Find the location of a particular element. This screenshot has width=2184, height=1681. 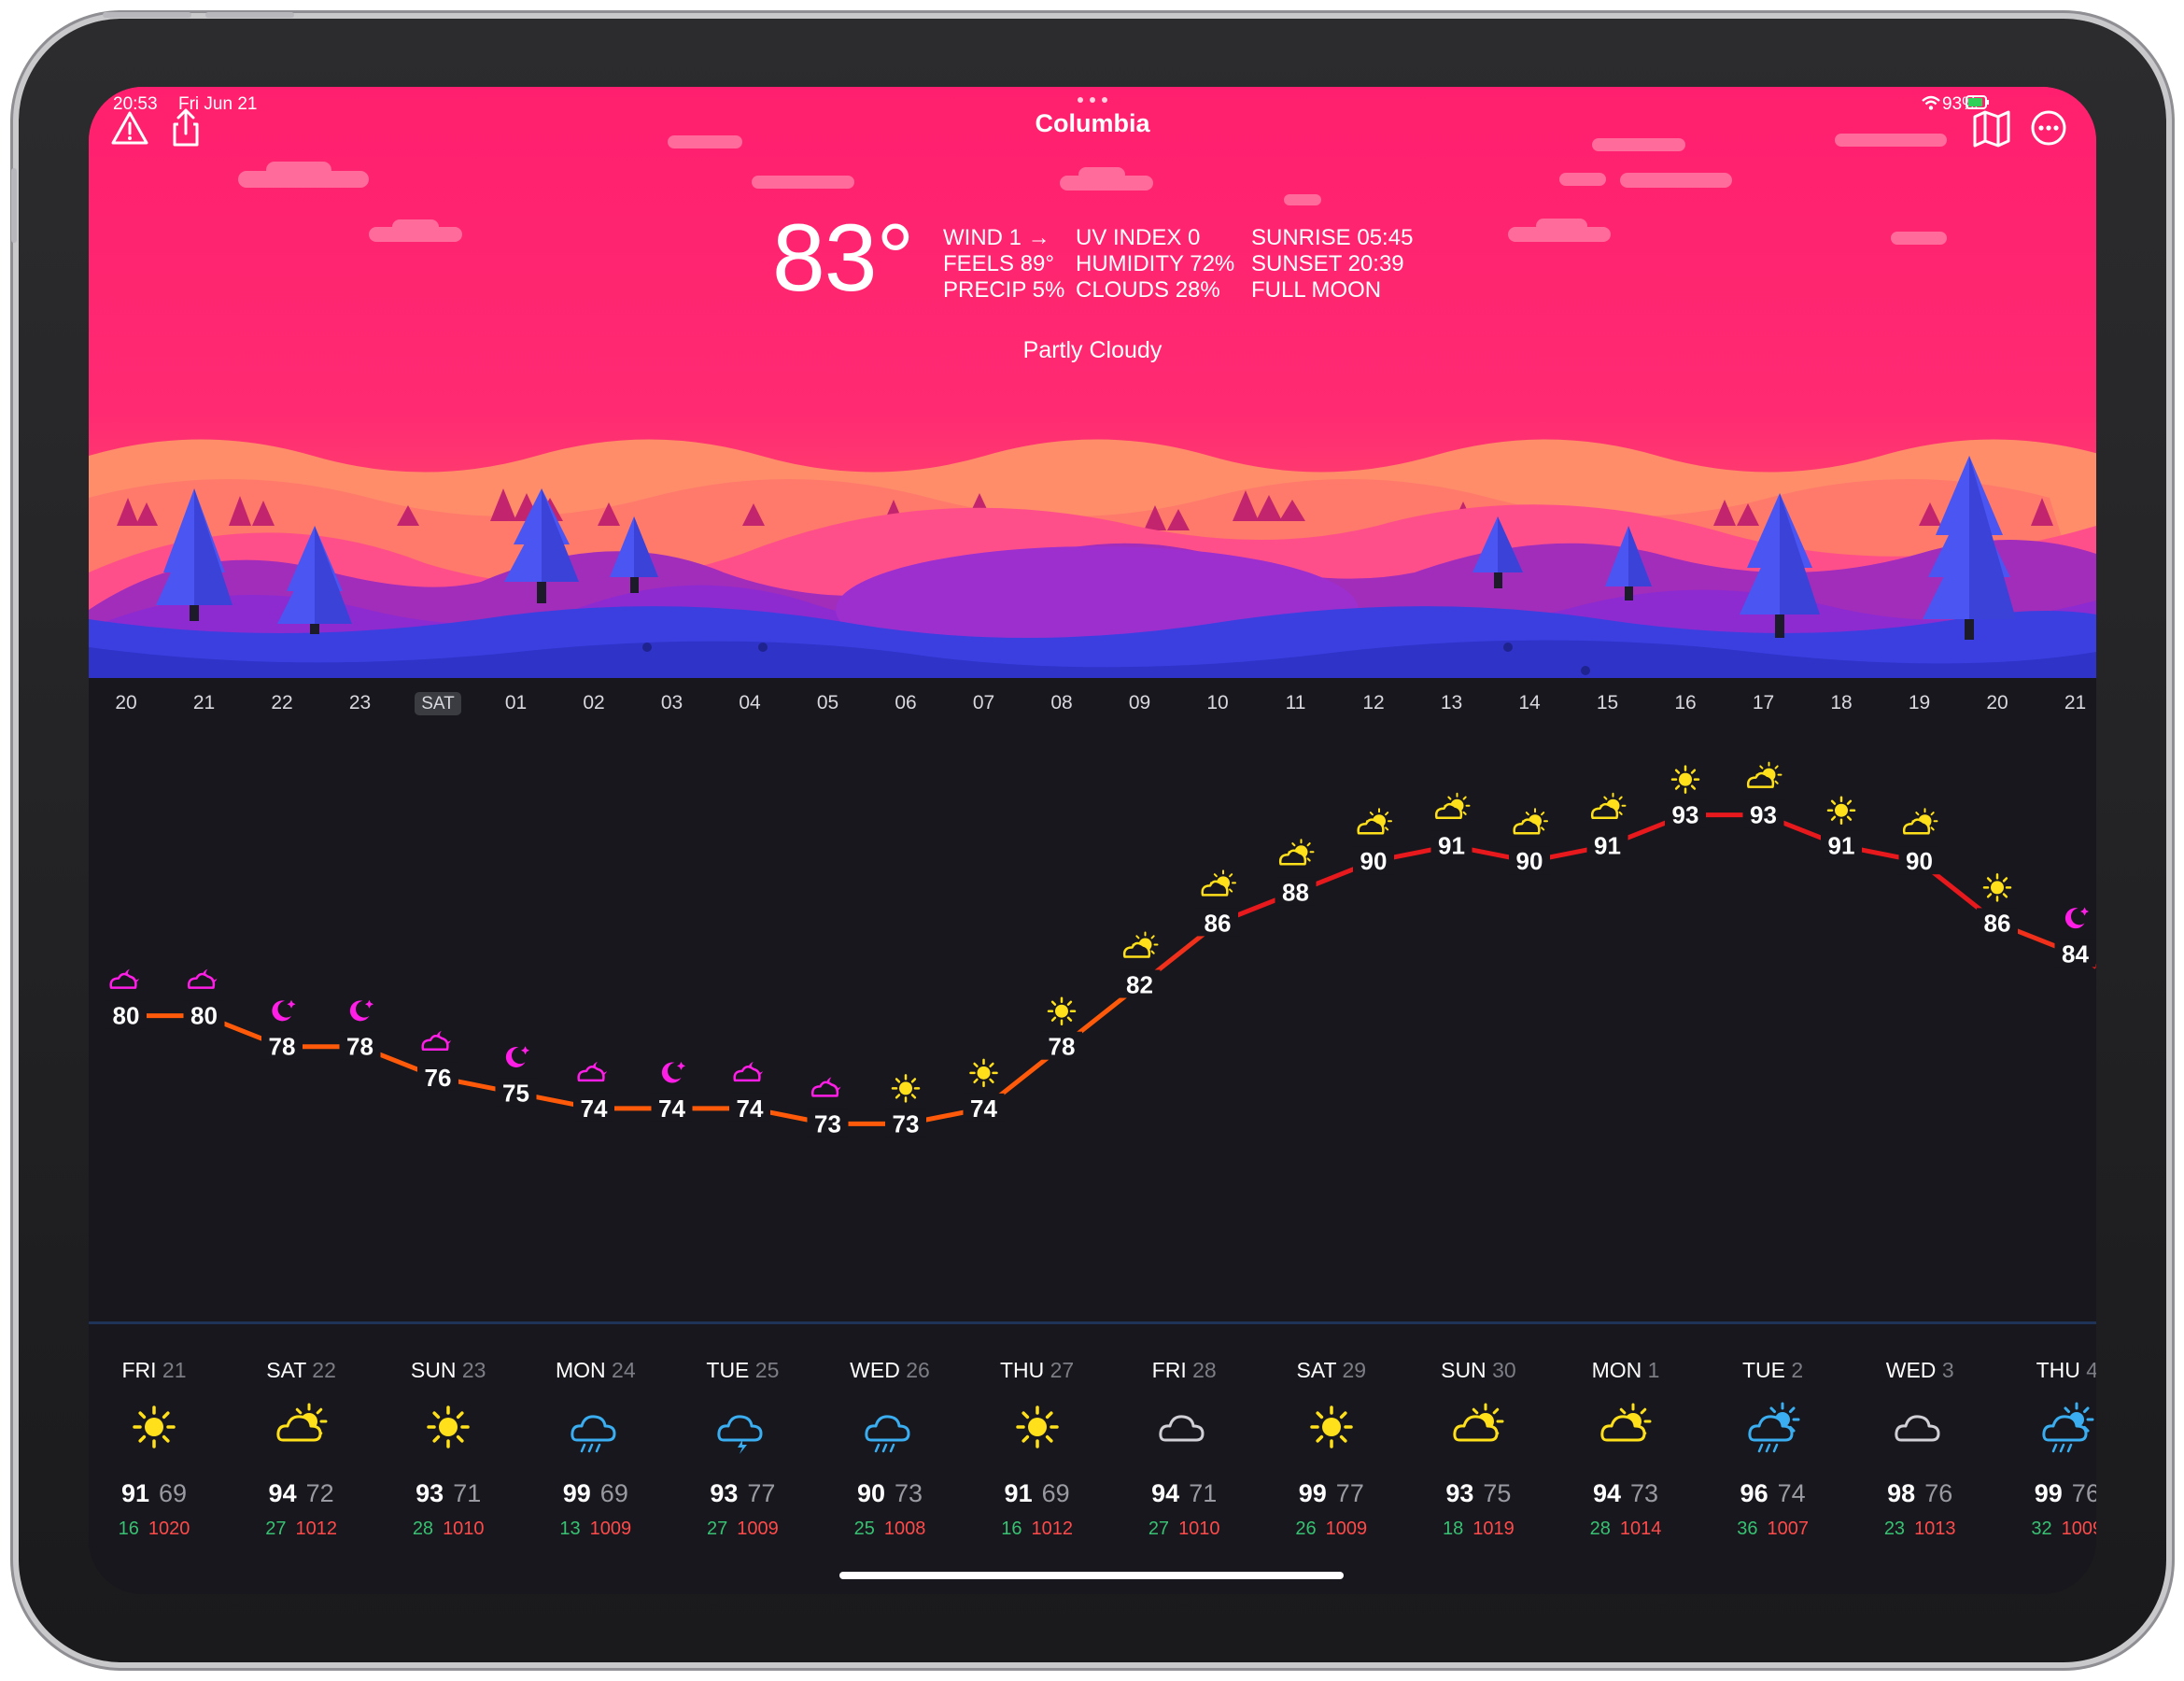

day-temps: 99 69 is located at coordinates (596, 1493).